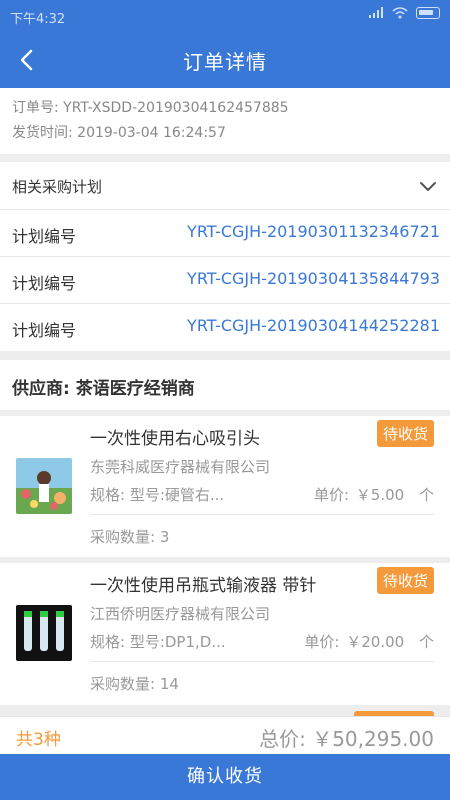  I want to click on item-count: 共3种, so click(38, 740).